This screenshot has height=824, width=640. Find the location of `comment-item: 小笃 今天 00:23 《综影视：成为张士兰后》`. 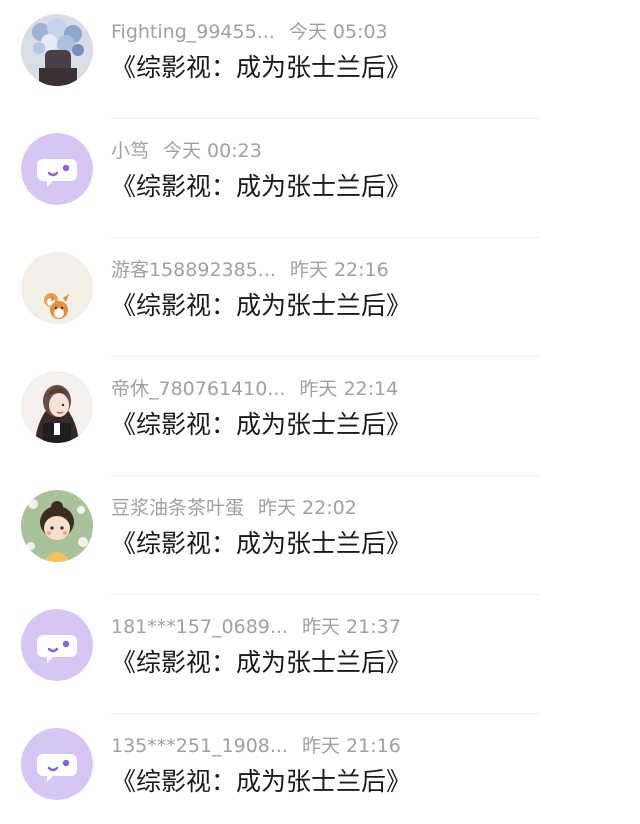

comment-item: 小笃 今天 00:23 《综影视：成为张士兰后》 is located at coordinates (320, 178).